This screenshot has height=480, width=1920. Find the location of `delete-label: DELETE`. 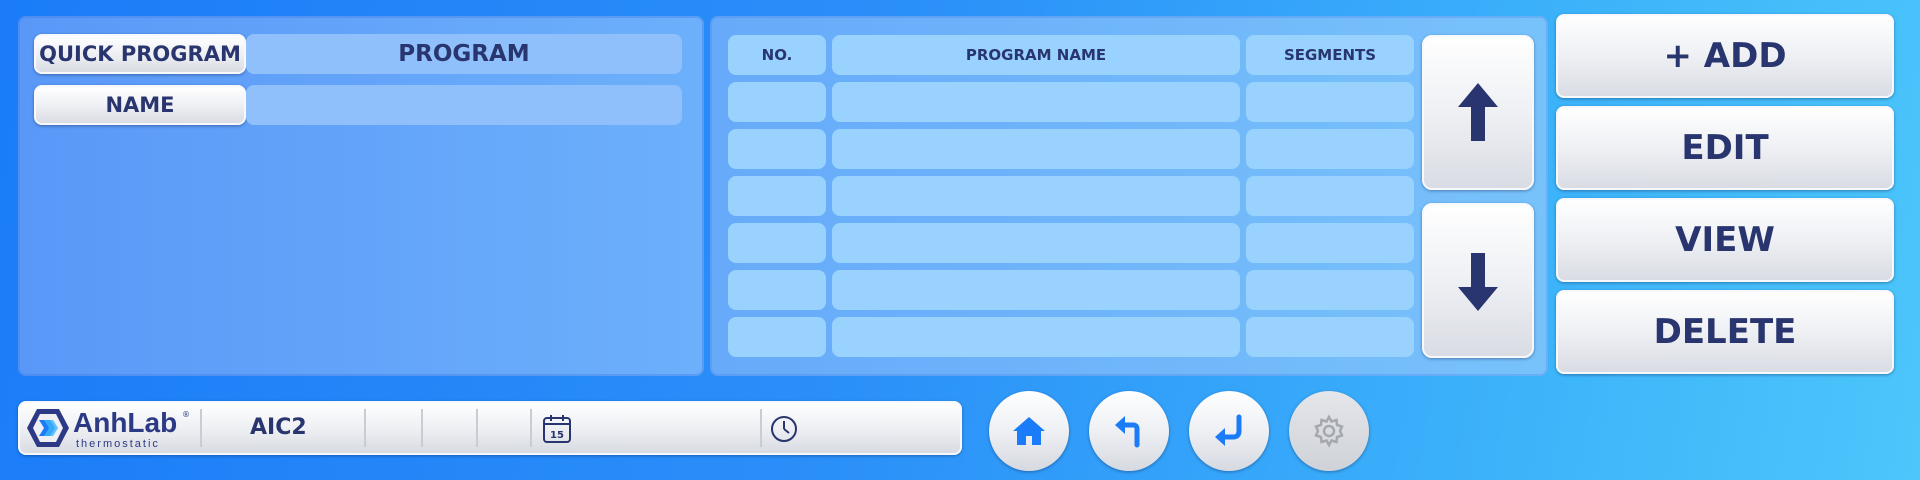

delete-label: DELETE is located at coordinates (1725, 332).